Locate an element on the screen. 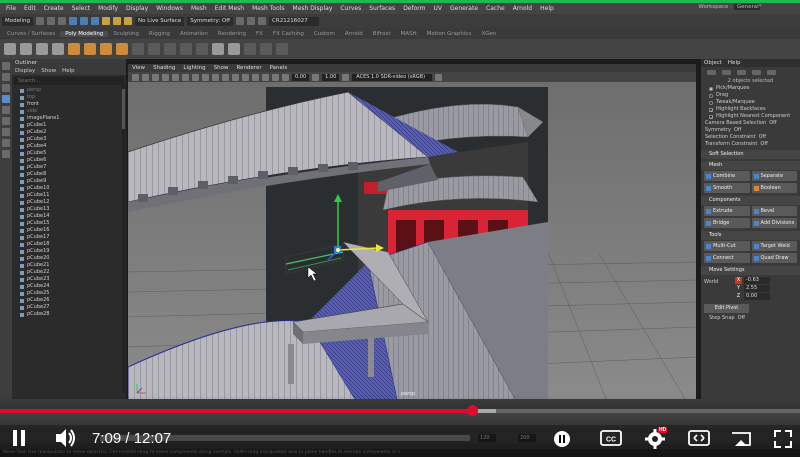 This screenshot has width=800, height=457. extrude-icon is located at coordinates (138, 49).